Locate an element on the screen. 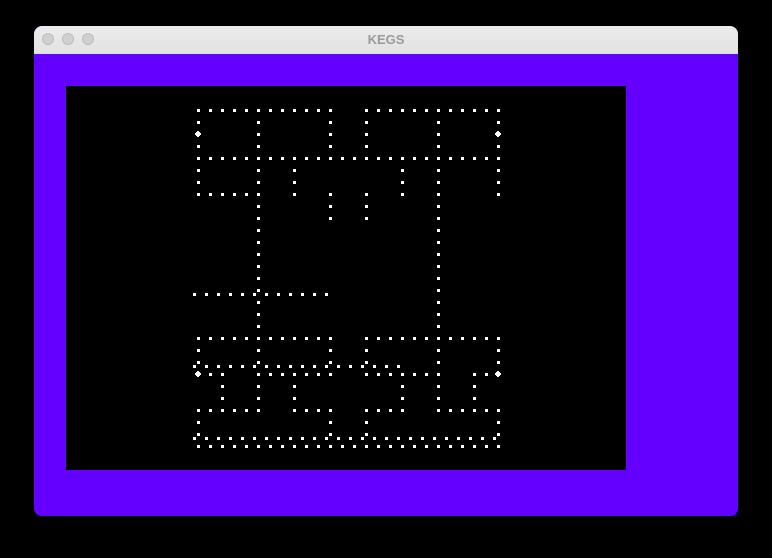 The image size is (772, 558). window-title: KEGS is located at coordinates (386, 39).